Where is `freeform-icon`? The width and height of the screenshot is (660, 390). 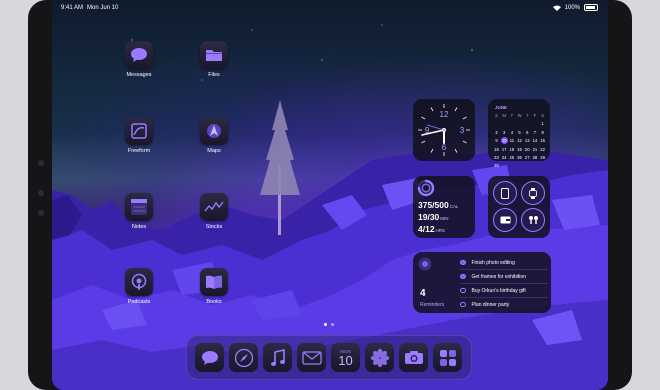 freeform-icon is located at coordinates (139, 131).